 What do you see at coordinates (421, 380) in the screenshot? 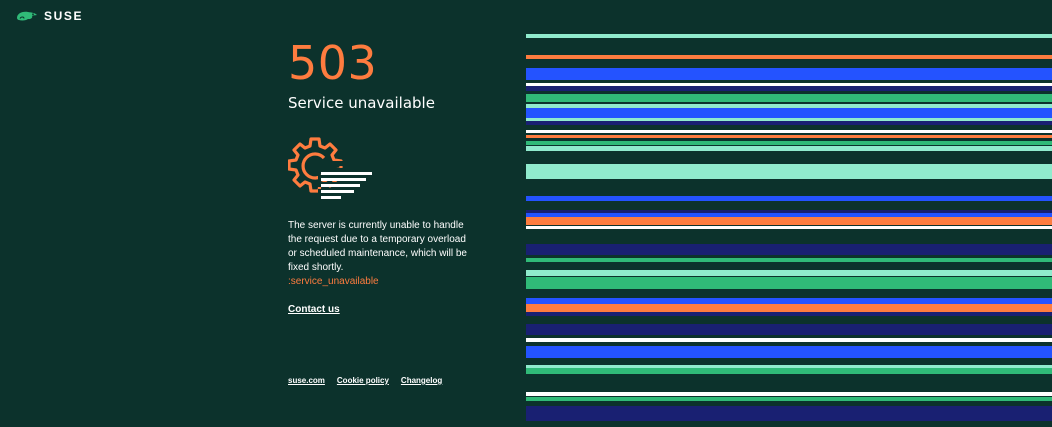
I see `footer-link-changelog: Changelog` at bounding box center [421, 380].